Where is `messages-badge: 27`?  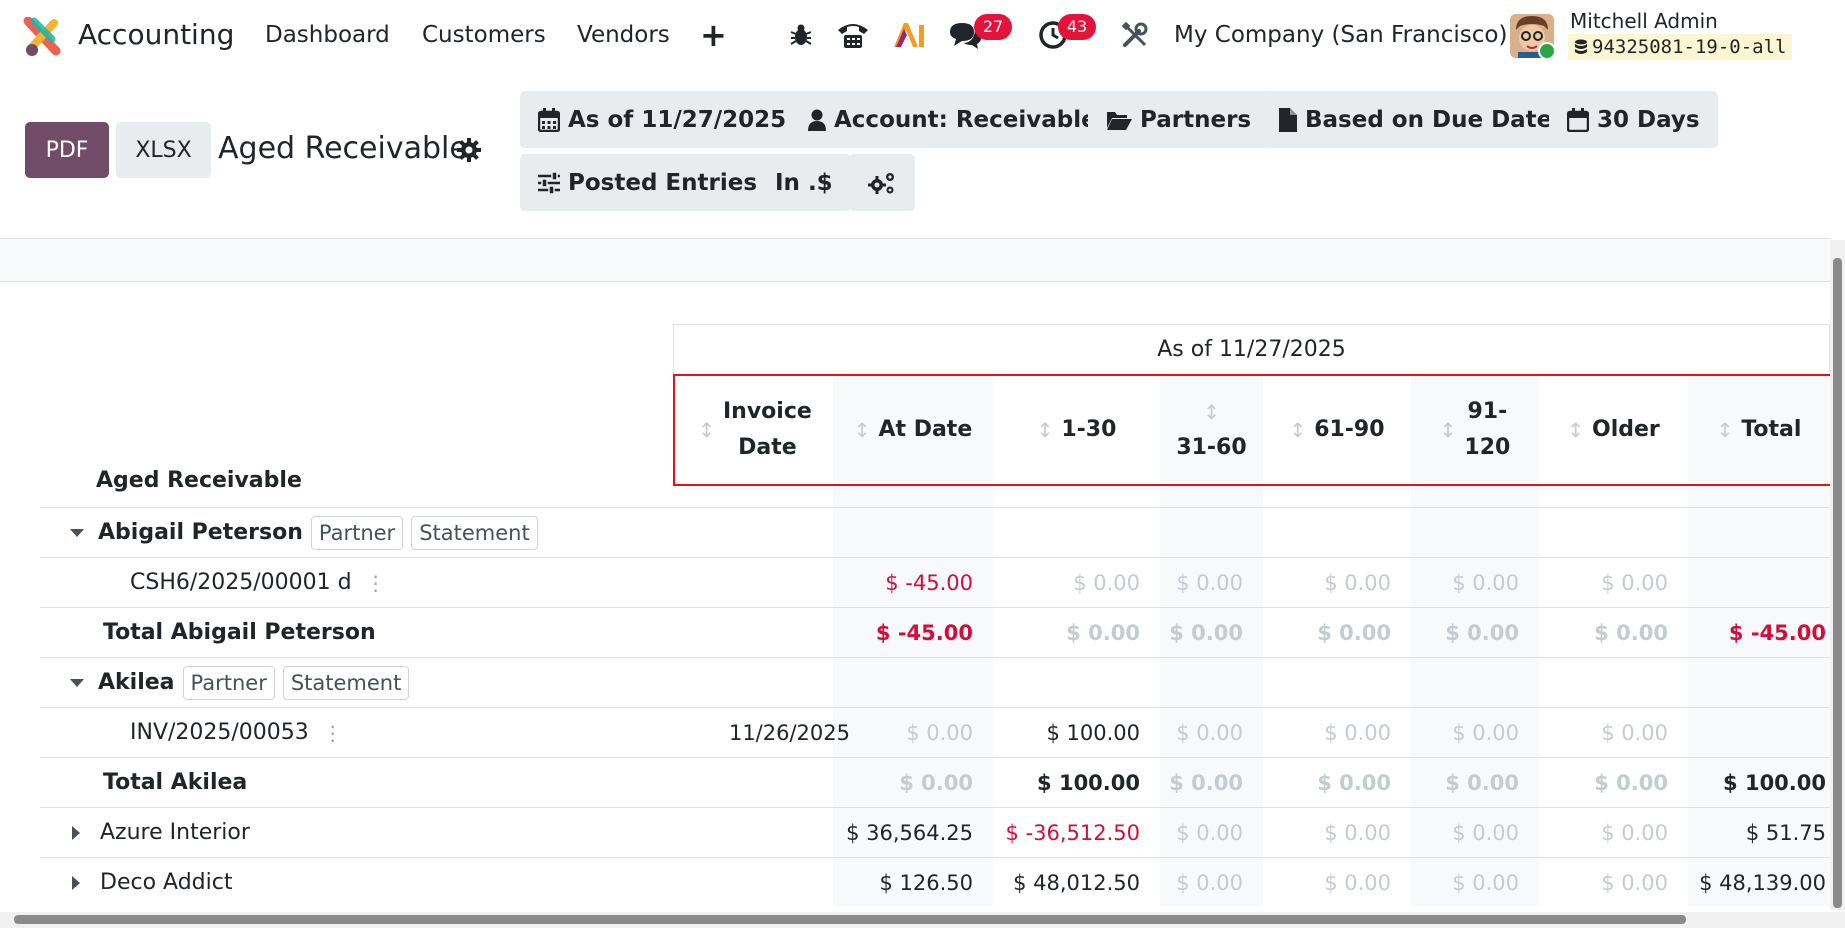
messages-badge: 27 is located at coordinates (993, 27).